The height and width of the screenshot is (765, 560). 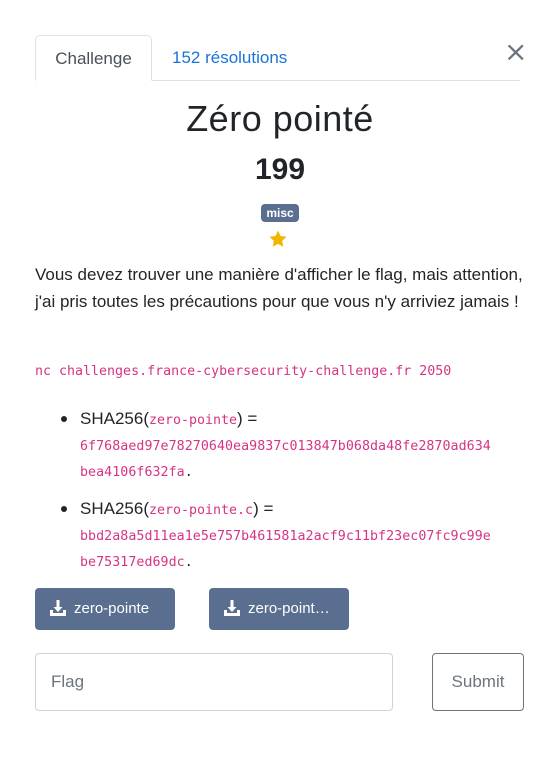 What do you see at coordinates (280, 169) in the screenshot?
I see `challenge-points: 199` at bounding box center [280, 169].